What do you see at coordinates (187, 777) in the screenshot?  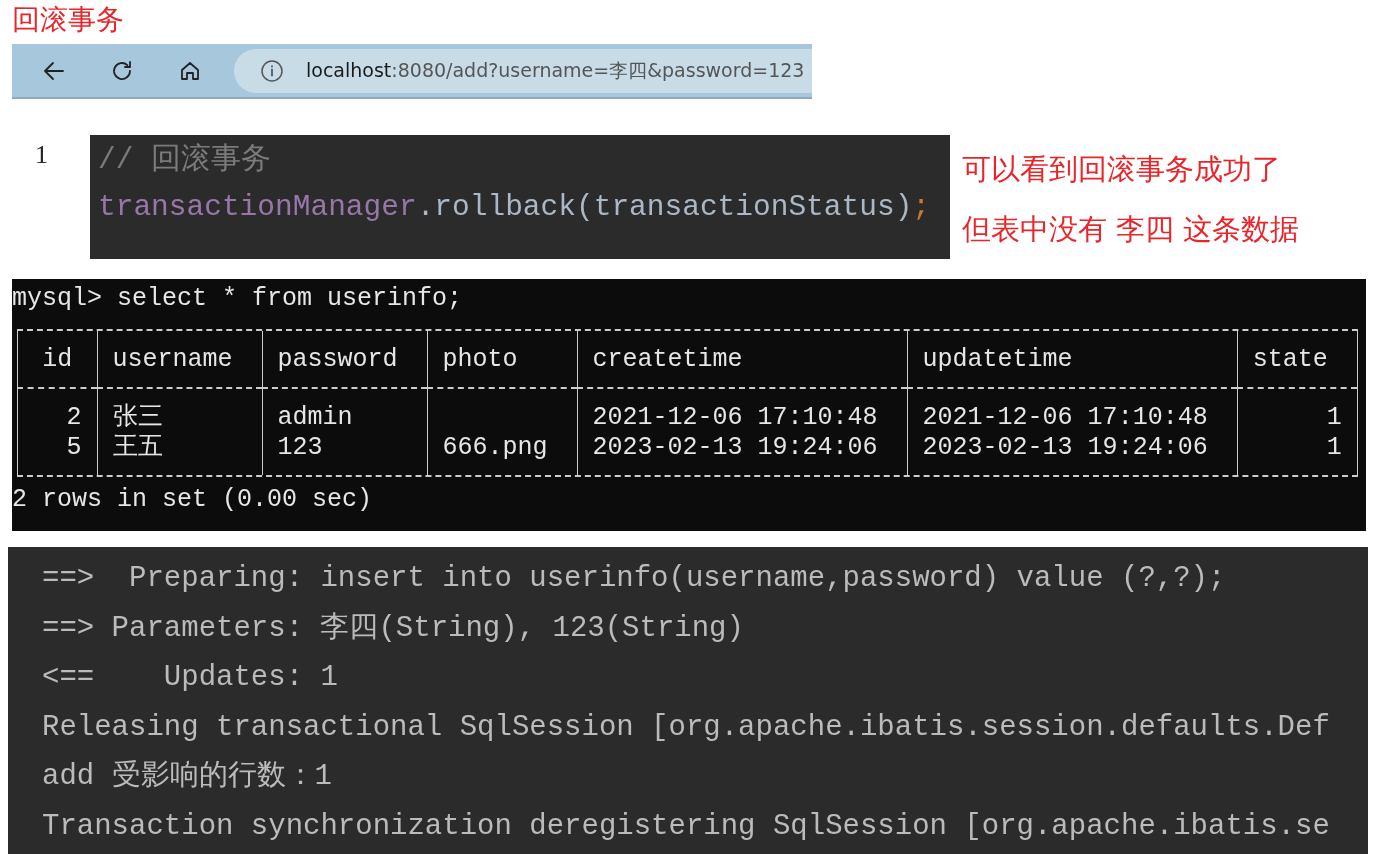 I see `log-line: add 受影响的行数：1` at bounding box center [187, 777].